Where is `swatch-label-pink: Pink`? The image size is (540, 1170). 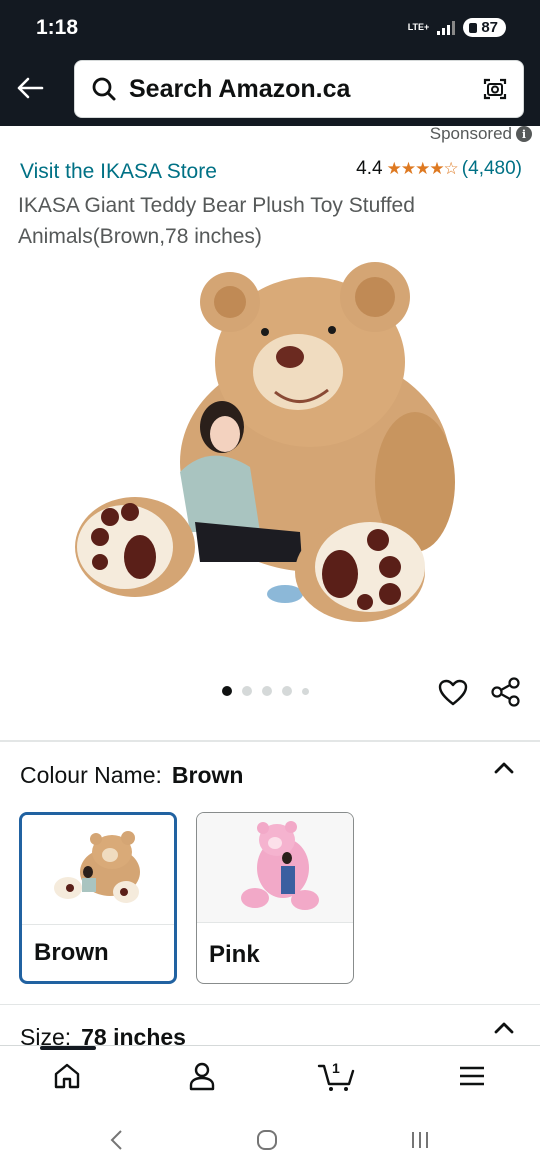 swatch-label-pink: Pink is located at coordinates (234, 954).